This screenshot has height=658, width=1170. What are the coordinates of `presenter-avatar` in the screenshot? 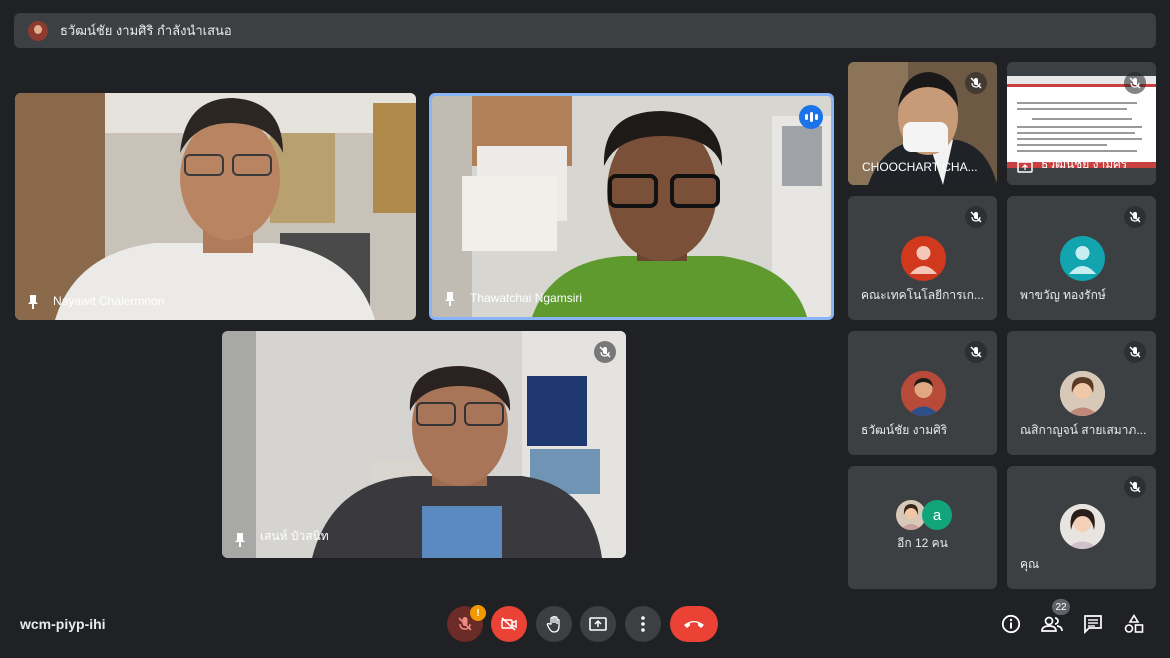 It's located at (38, 30).